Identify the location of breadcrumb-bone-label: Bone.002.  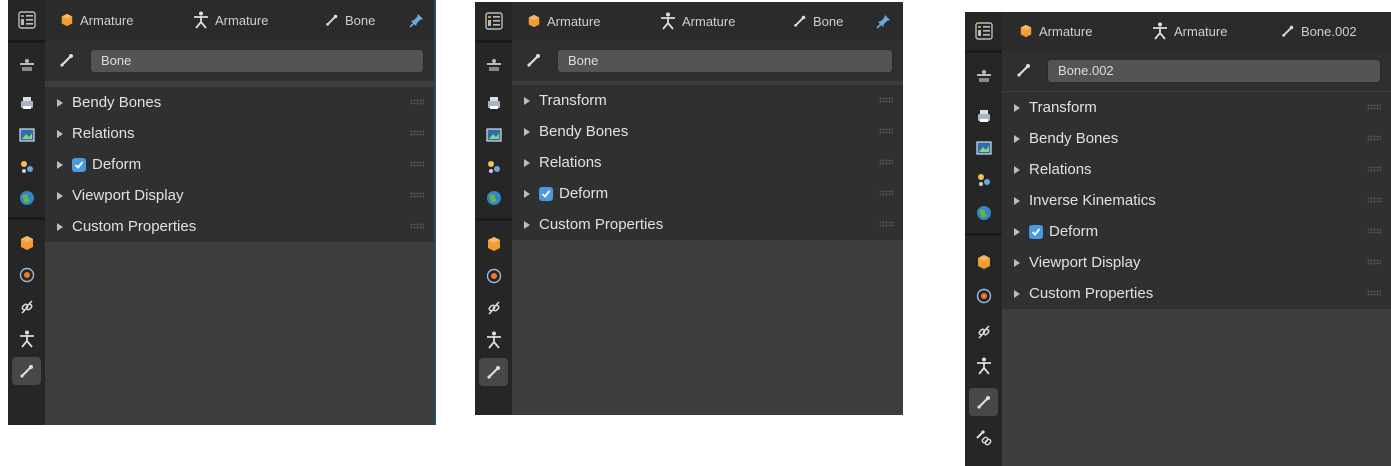
(1329, 31).